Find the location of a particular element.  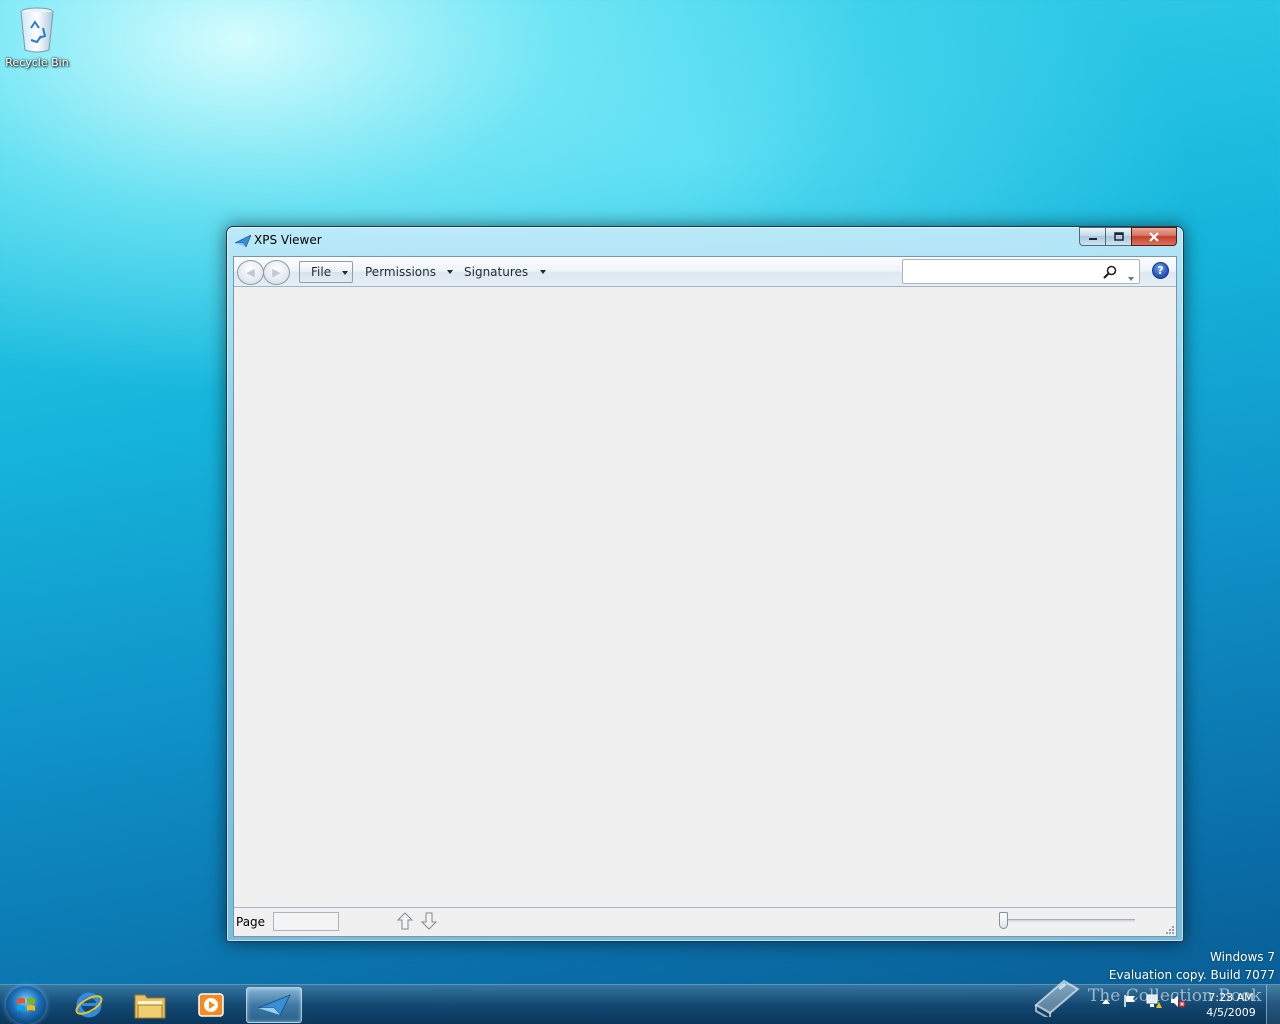

search-icon is located at coordinates (1110, 272).